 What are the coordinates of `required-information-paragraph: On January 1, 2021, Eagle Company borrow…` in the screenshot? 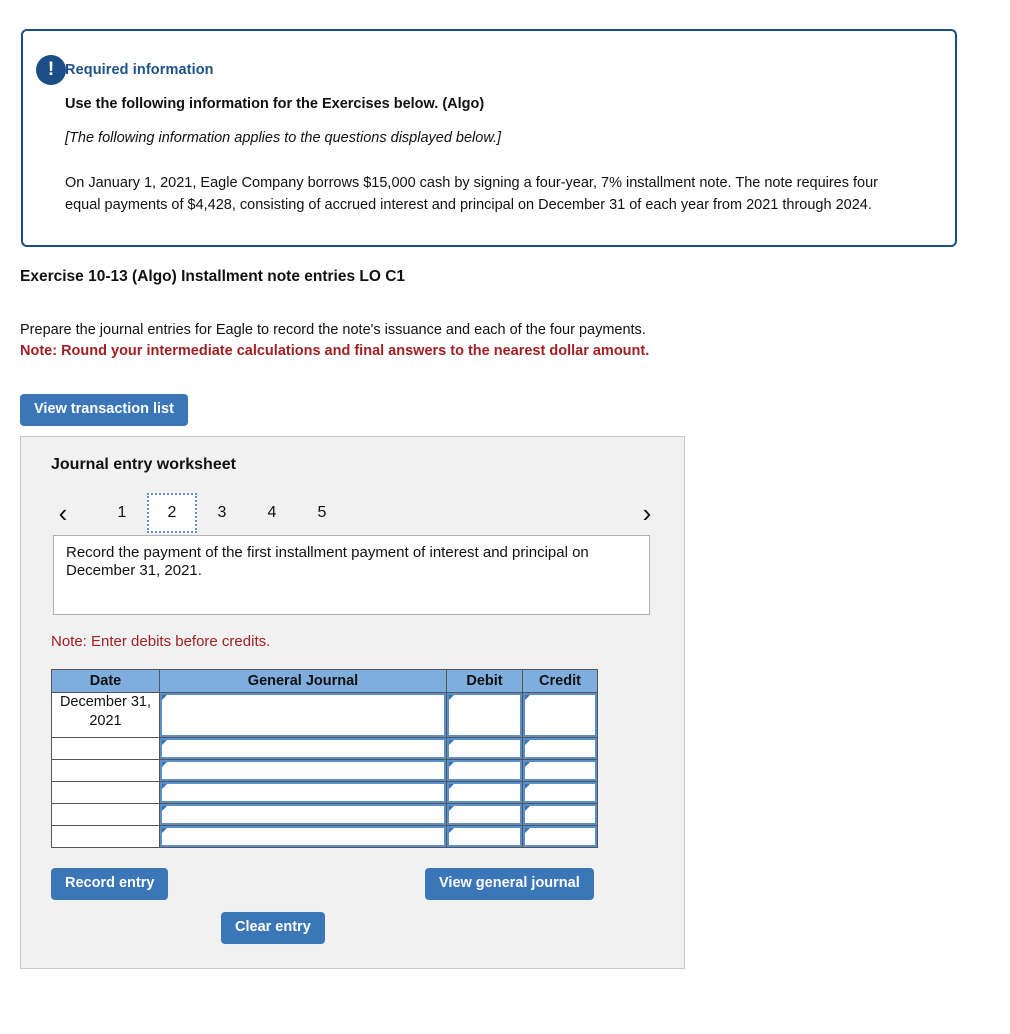 It's located at (472, 194).